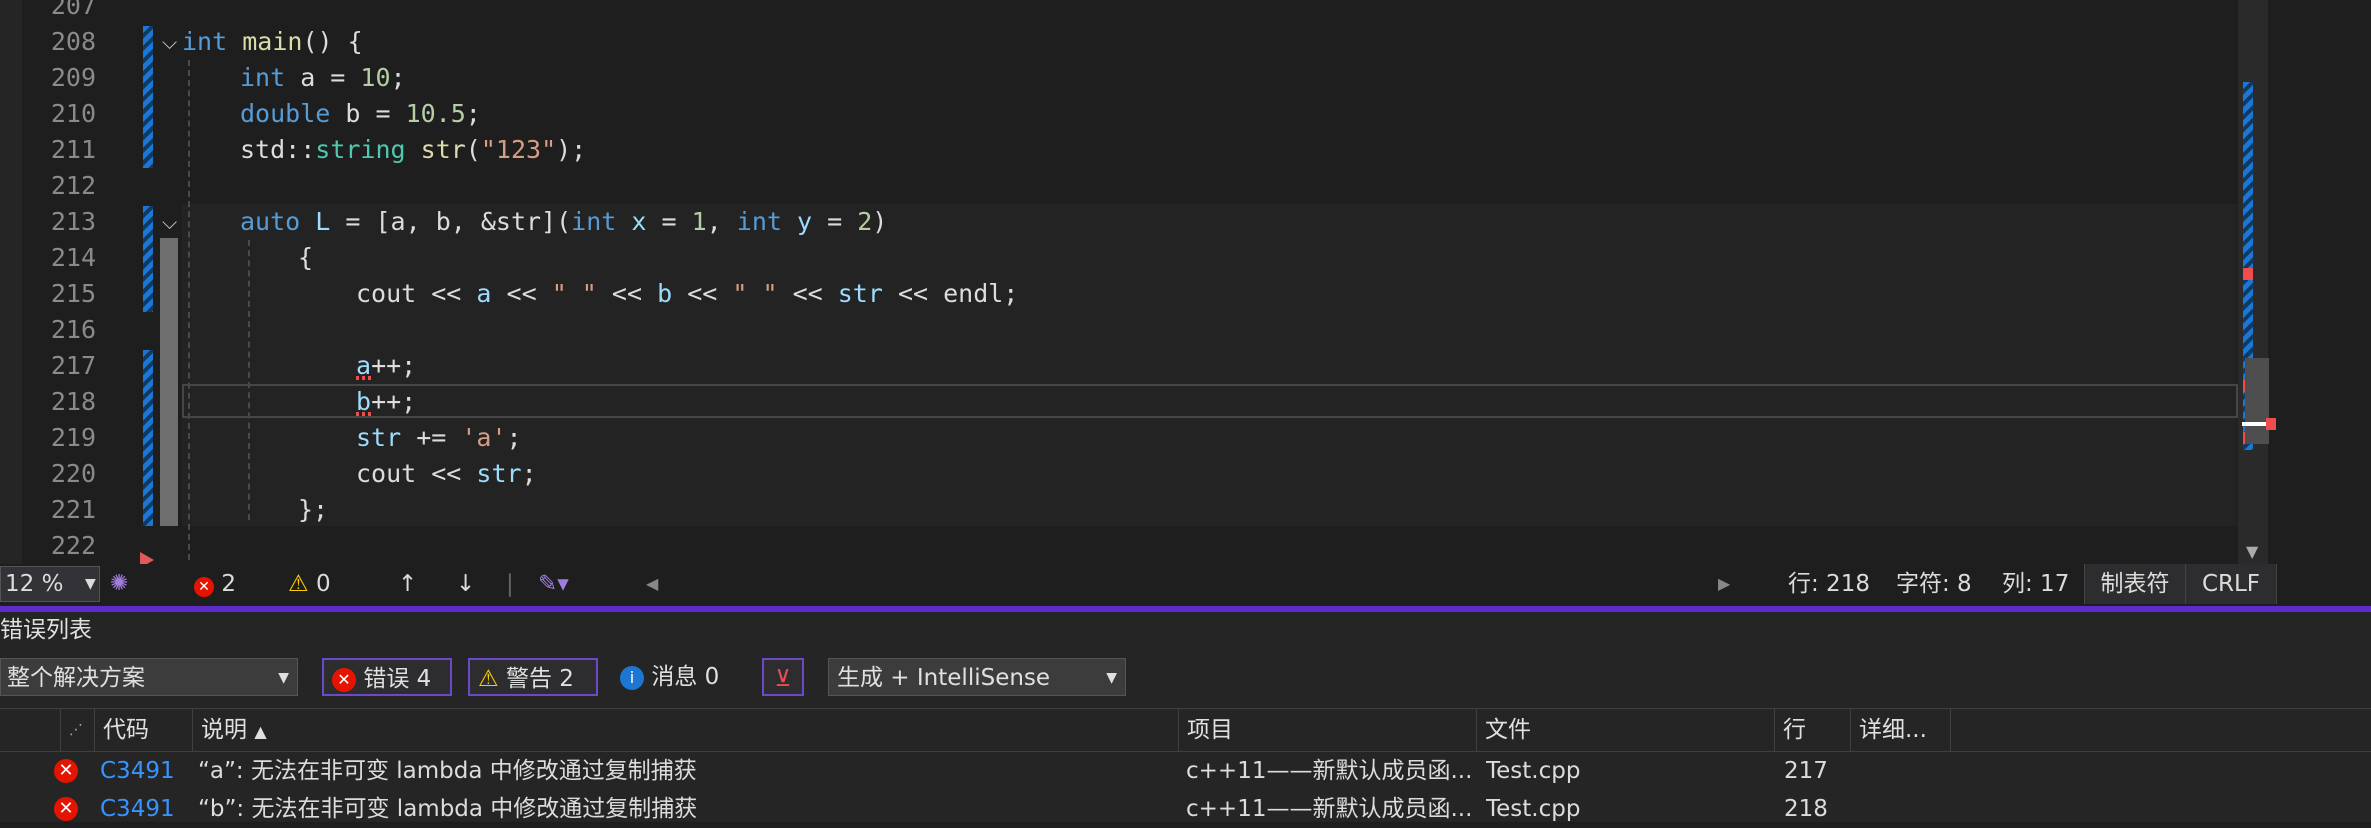 This screenshot has height=828, width=2371. Describe the element at coordinates (73, 77) in the screenshot. I see `line-number: 209` at that location.